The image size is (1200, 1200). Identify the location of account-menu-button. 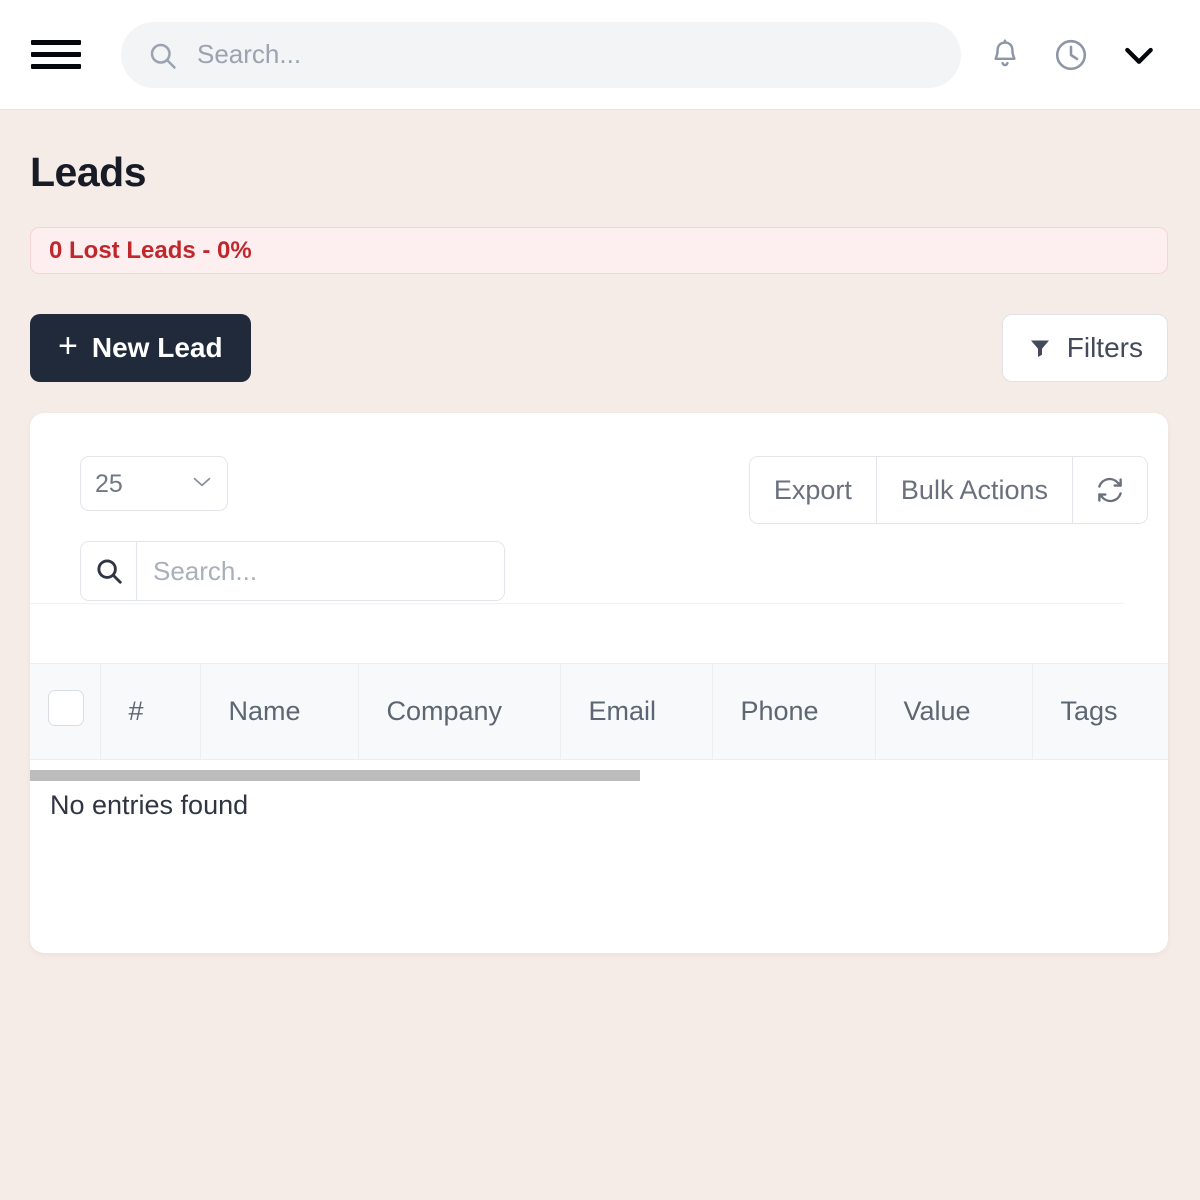
(1139, 55).